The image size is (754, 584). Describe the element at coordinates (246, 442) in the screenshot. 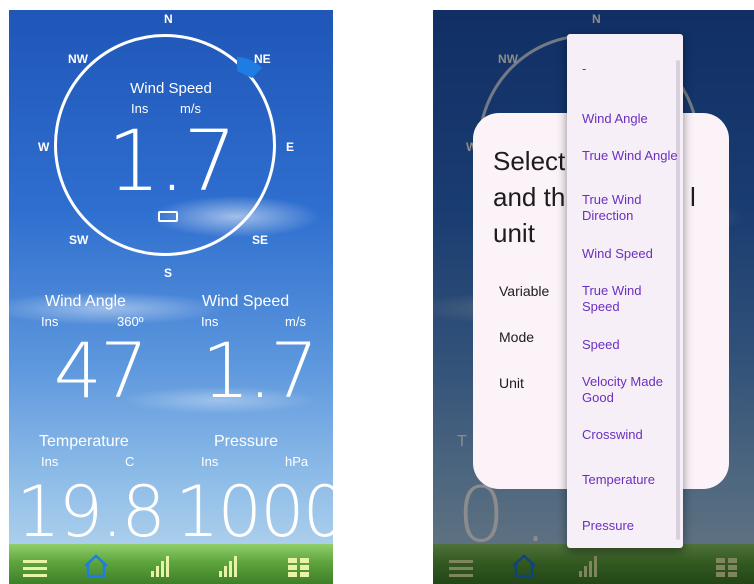

I see `tile-pressure-title: Pressure` at that location.